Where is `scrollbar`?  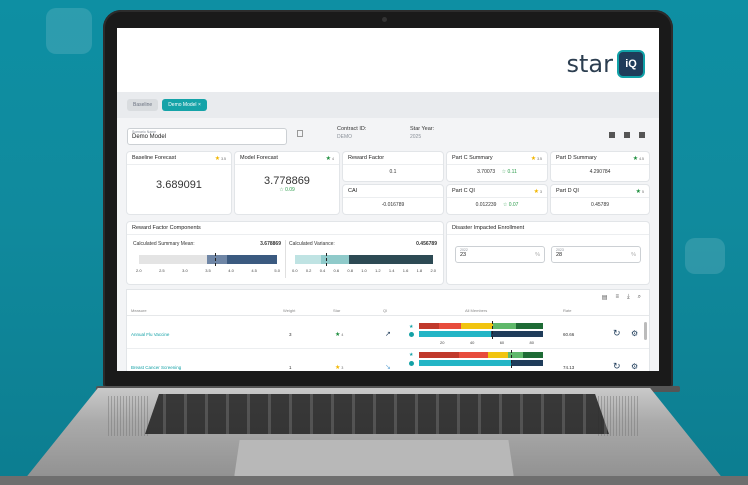
scrollbar is located at coordinates (645, 331).